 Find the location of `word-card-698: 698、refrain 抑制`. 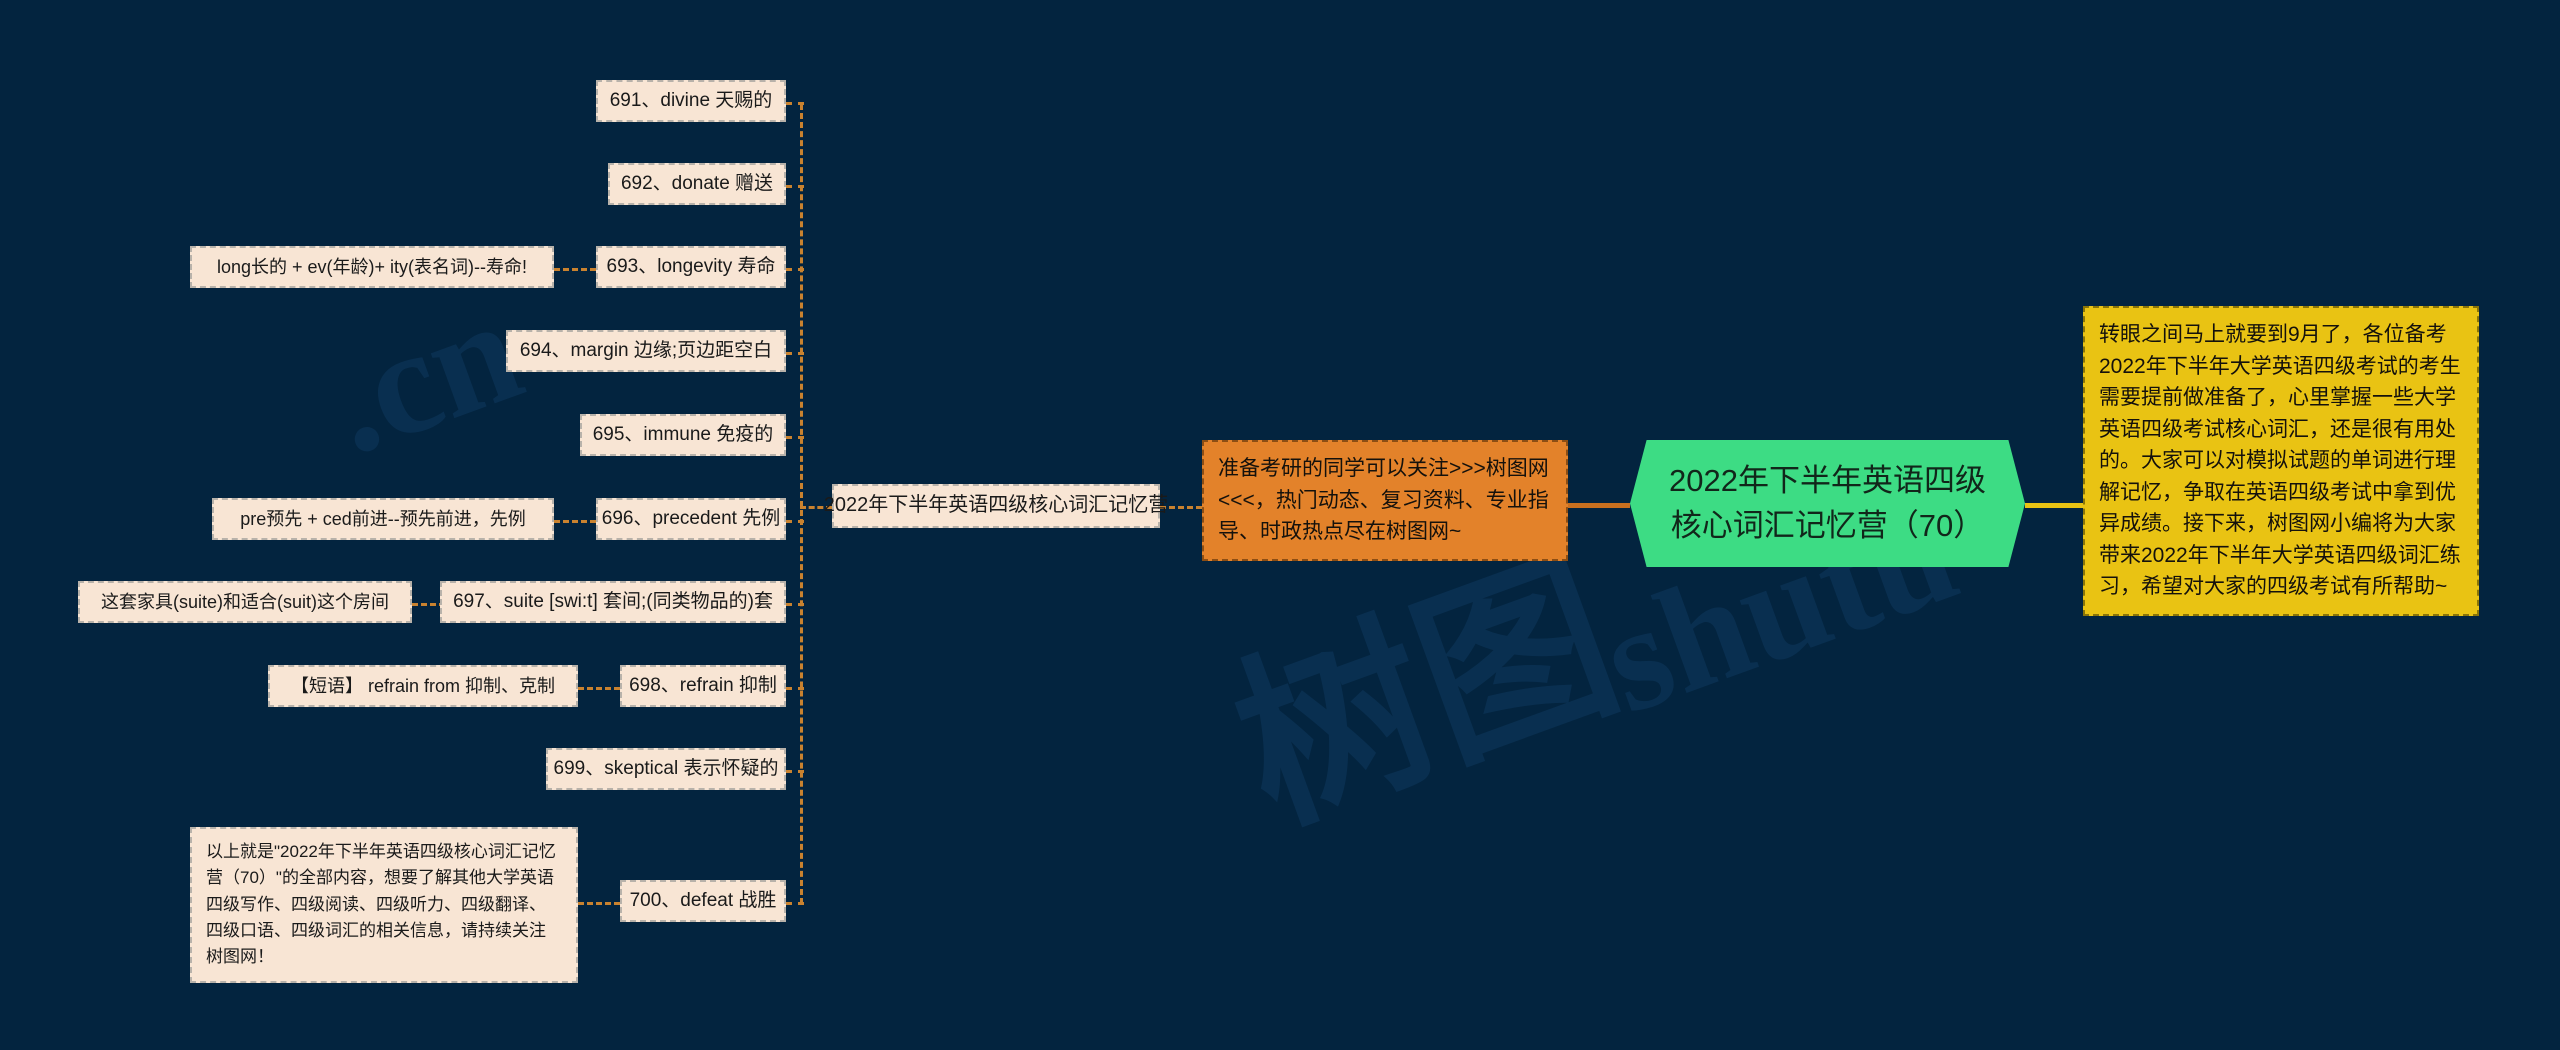

word-card-698: 698、refrain 抑制 is located at coordinates (703, 686).